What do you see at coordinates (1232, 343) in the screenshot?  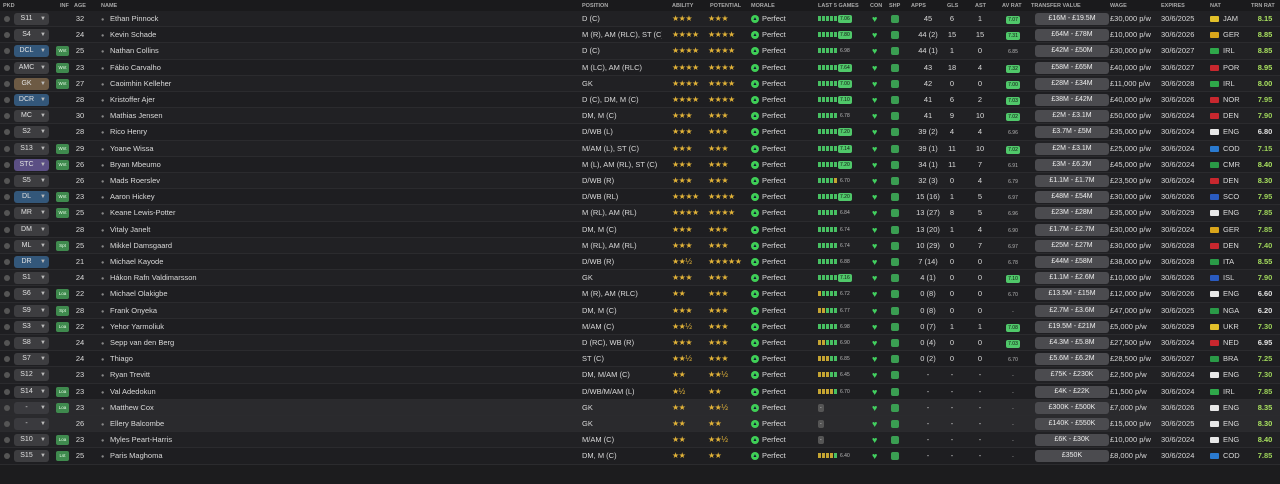 I see `nationality-cell: NED` at bounding box center [1232, 343].